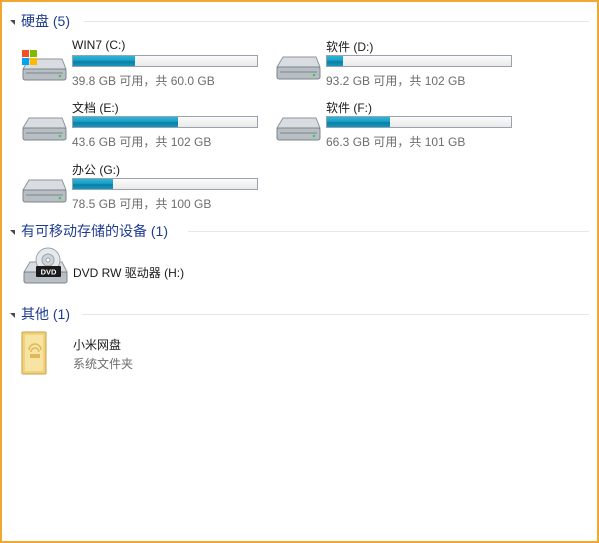 The height and width of the screenshot is (543, 599). I want to click on drive-item-f: 软件 (F:) 66.3 GB 可用，共 101 GB, so click(399, 128).